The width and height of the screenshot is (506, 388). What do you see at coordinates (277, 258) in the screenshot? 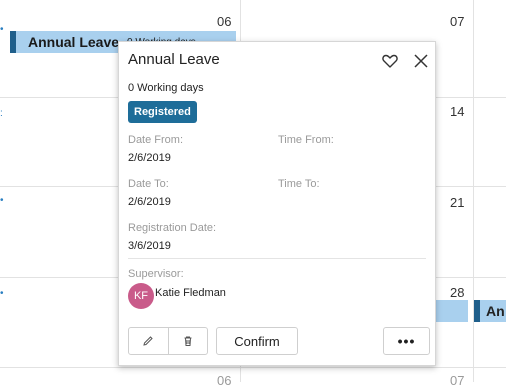
I see `section-divider` at bounding box center [277, 258].